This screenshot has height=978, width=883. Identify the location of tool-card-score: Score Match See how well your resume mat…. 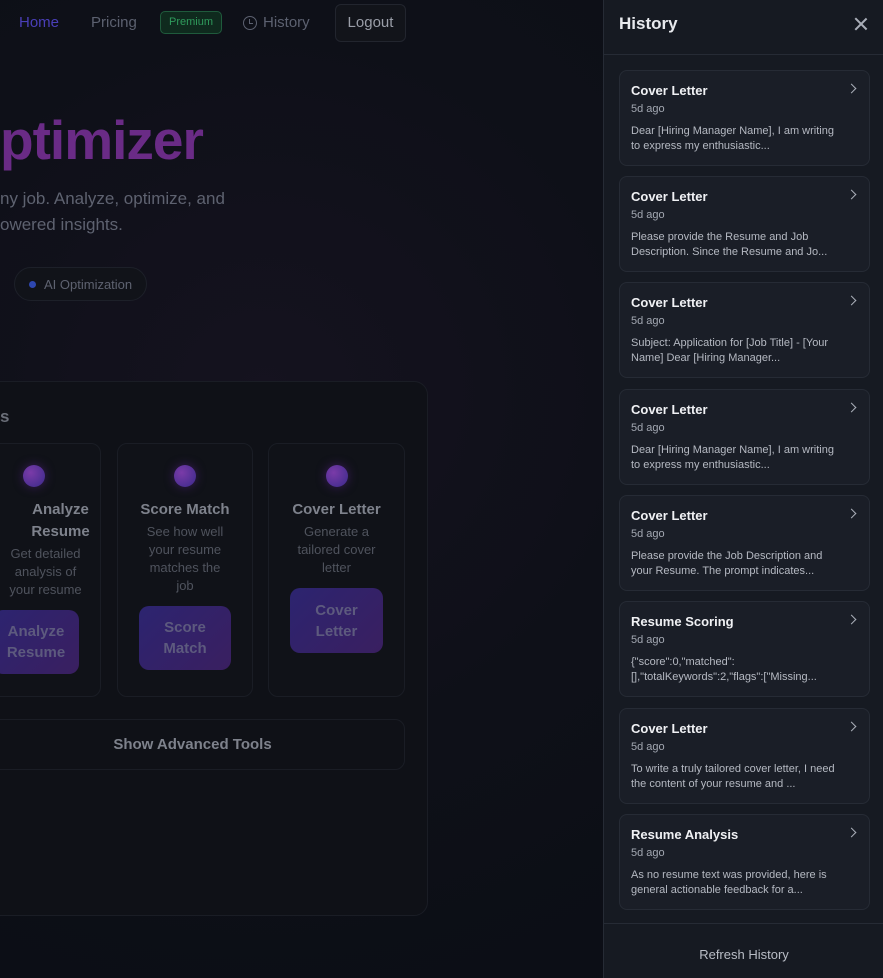
(185, 570).